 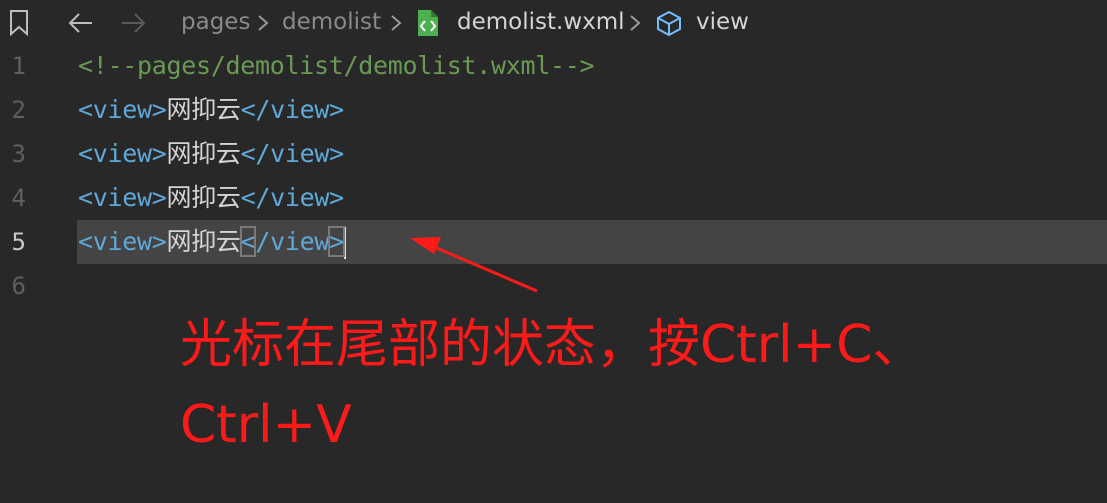 I want to click on code-line-6: 6, so click(x=553, y=286).